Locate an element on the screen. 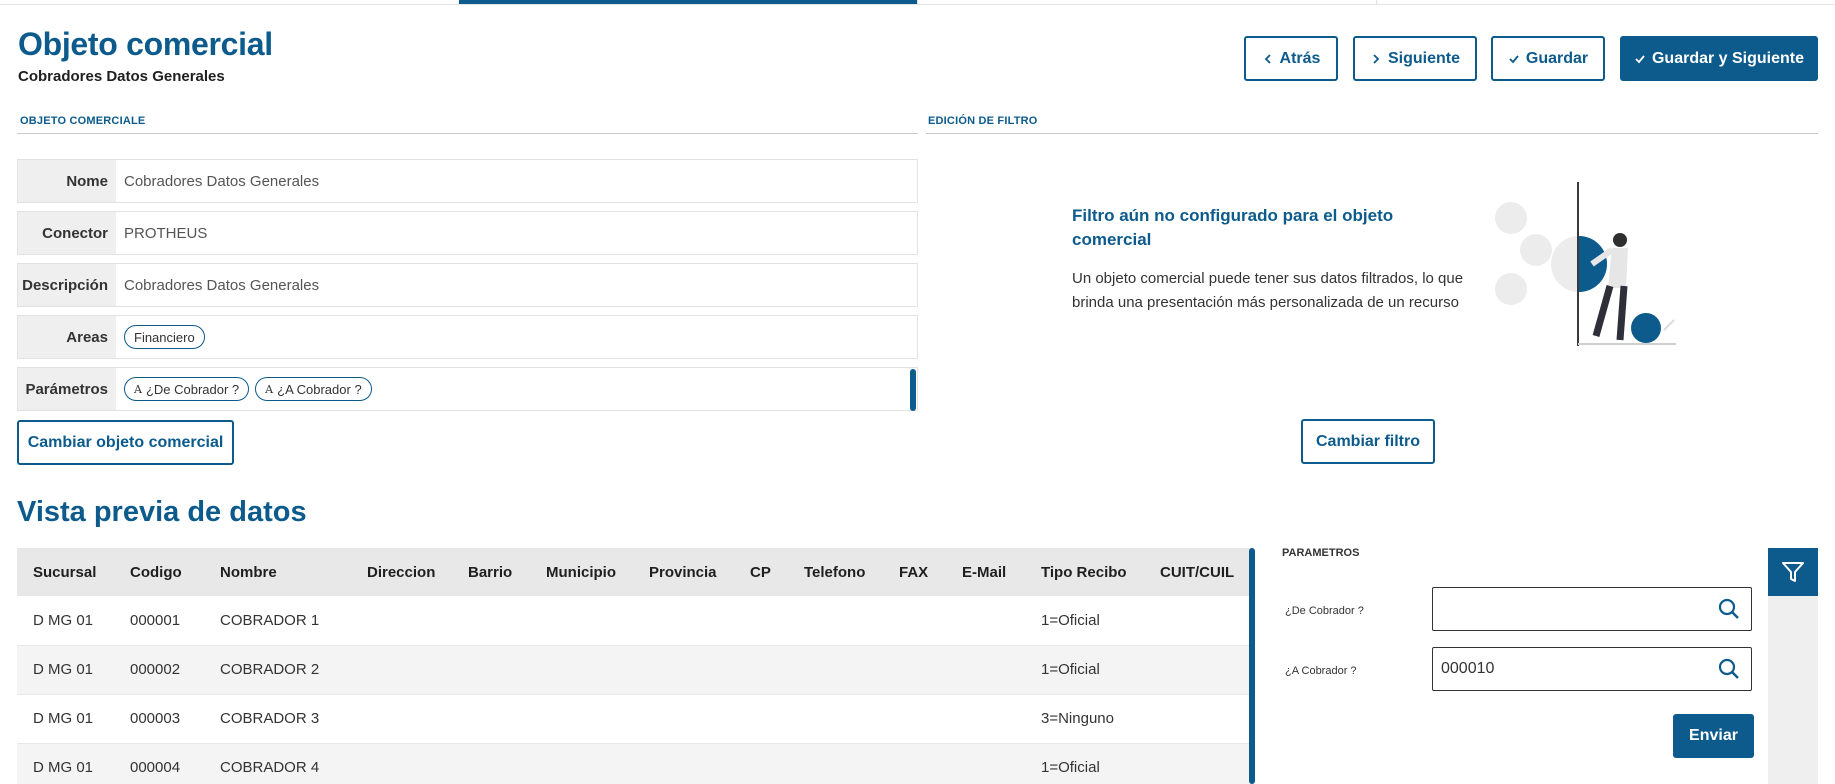  send-button: Enviar is located at coordinates (1713, 736).